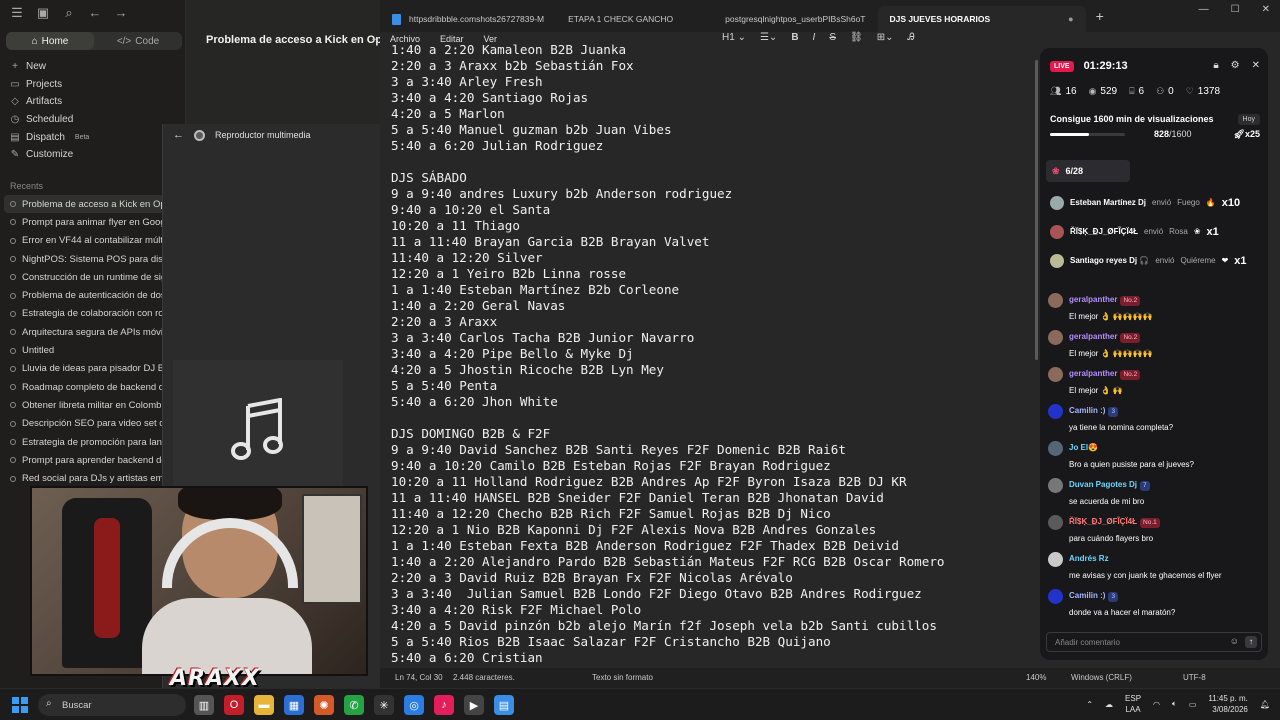 This screenshot has height=720, width=1280. What do you see at coordinates (49, 102) in the screenshot?
I see `sidebar-item-artifacts: ◇ Artifacts` at bounding box center [49, 102].